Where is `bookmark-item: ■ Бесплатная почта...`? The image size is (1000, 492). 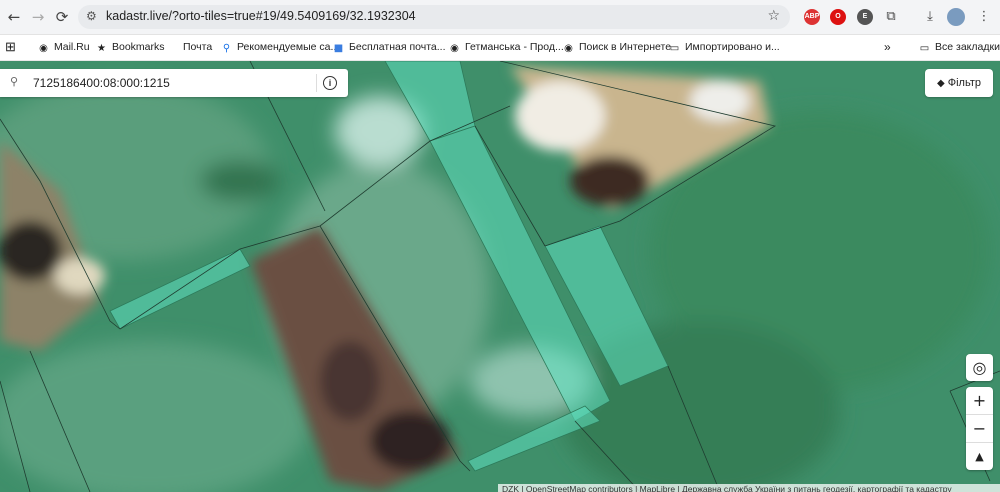
bookmark-item: ■ Бесплатная почта... is located at coordinates (389, 47).